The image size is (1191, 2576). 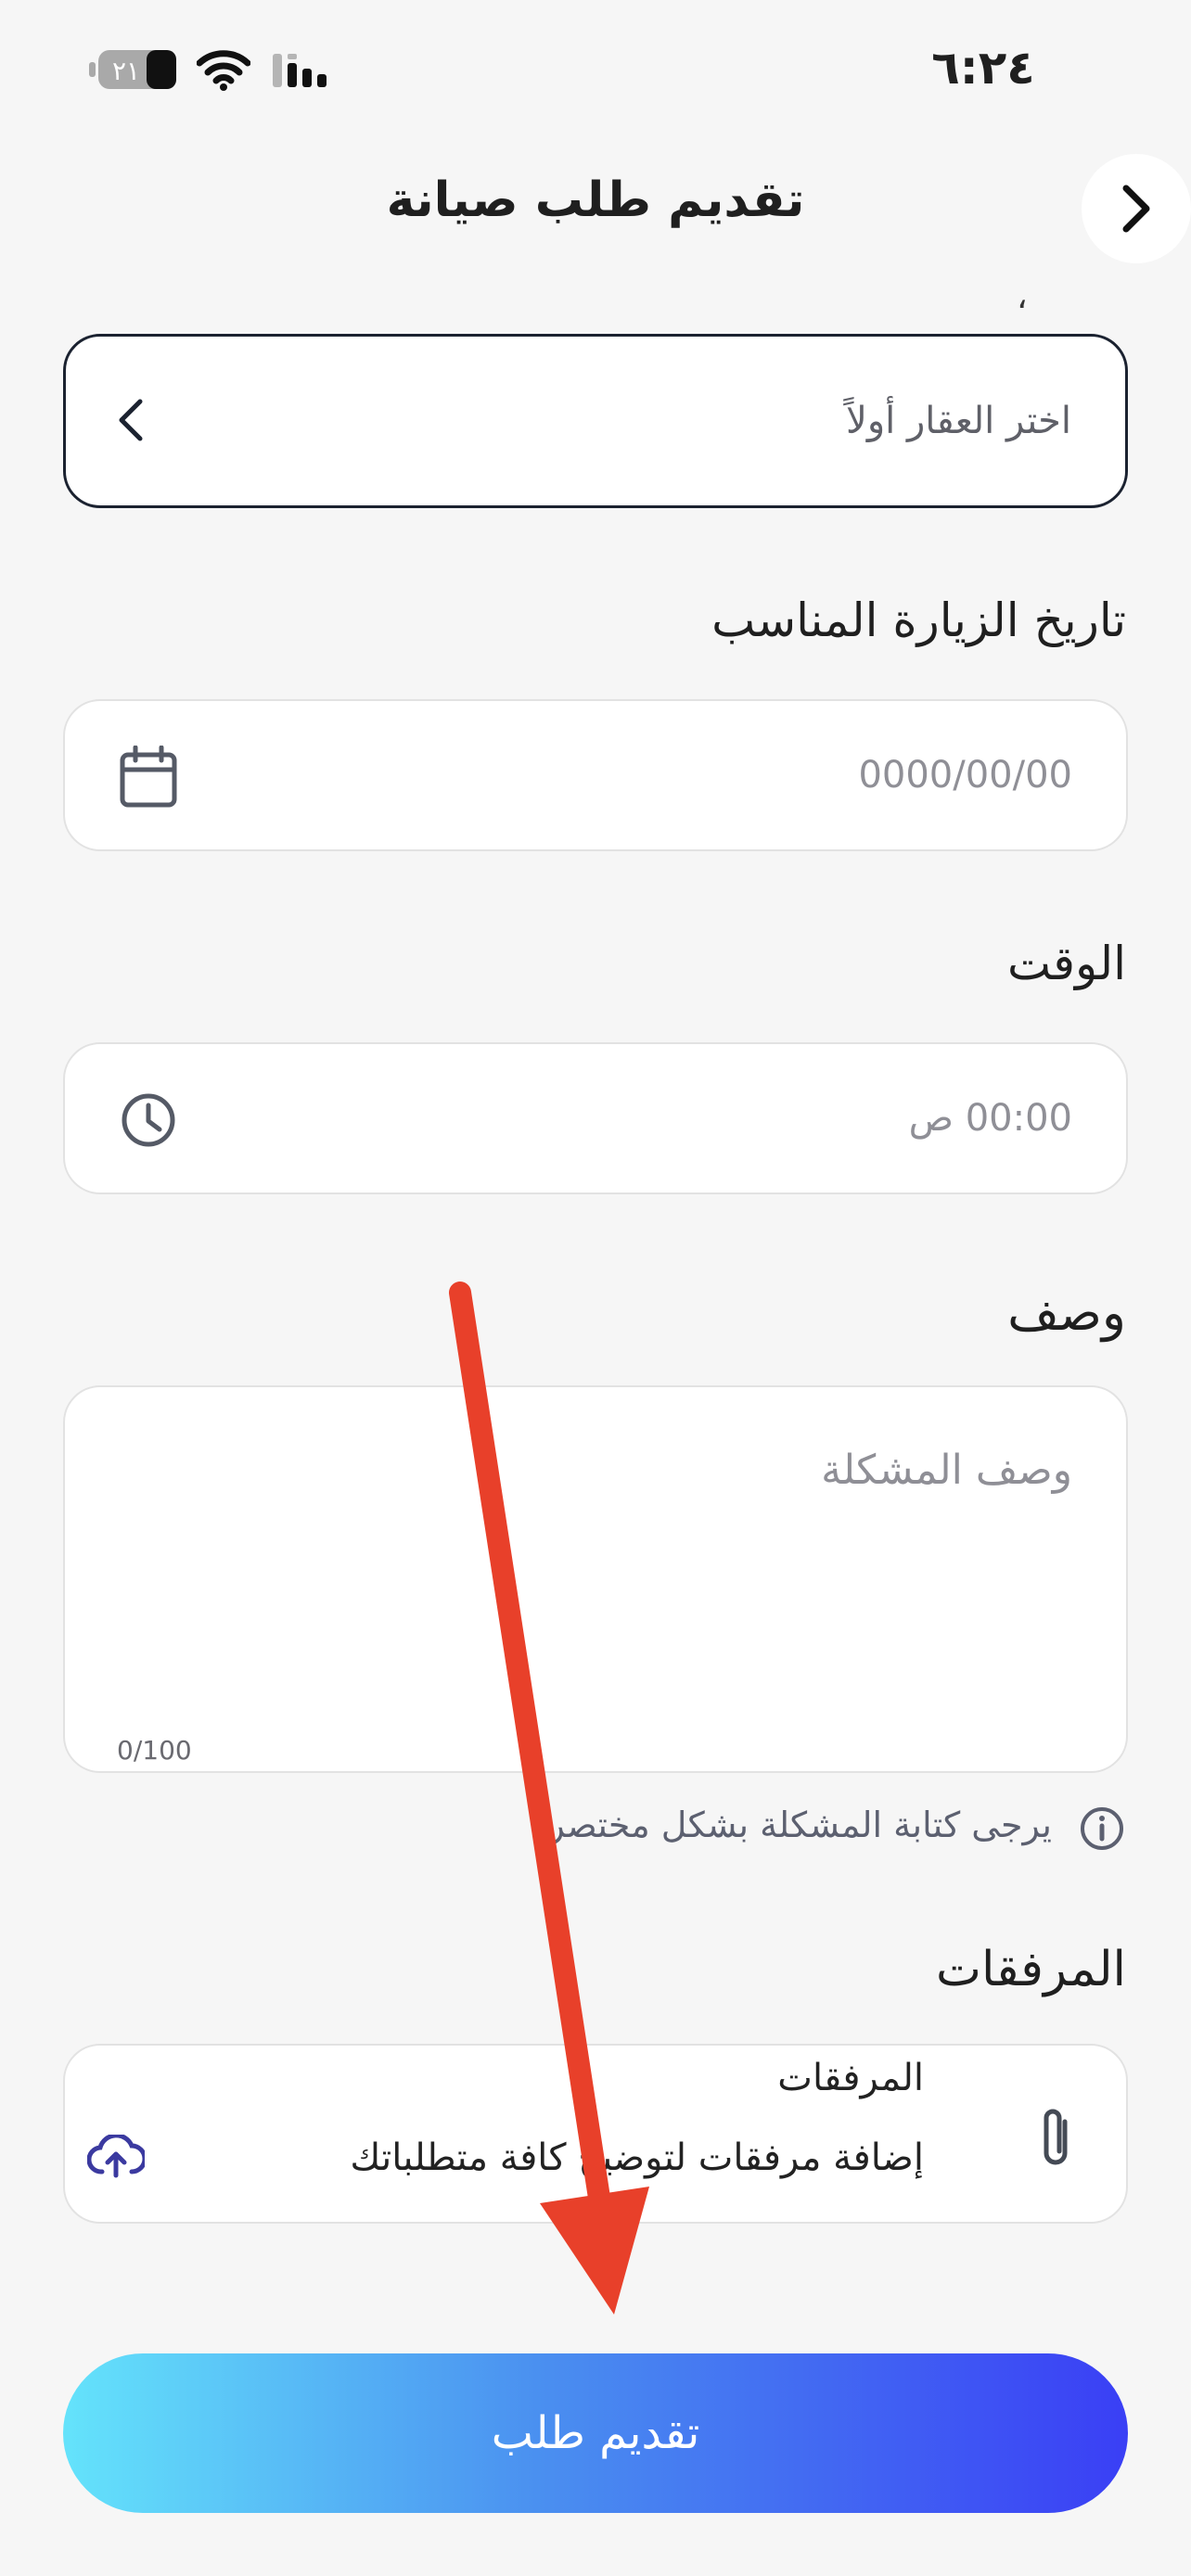 I want to click on description-placeholder: وصف المشكلة, so click(x=946, y=1471).